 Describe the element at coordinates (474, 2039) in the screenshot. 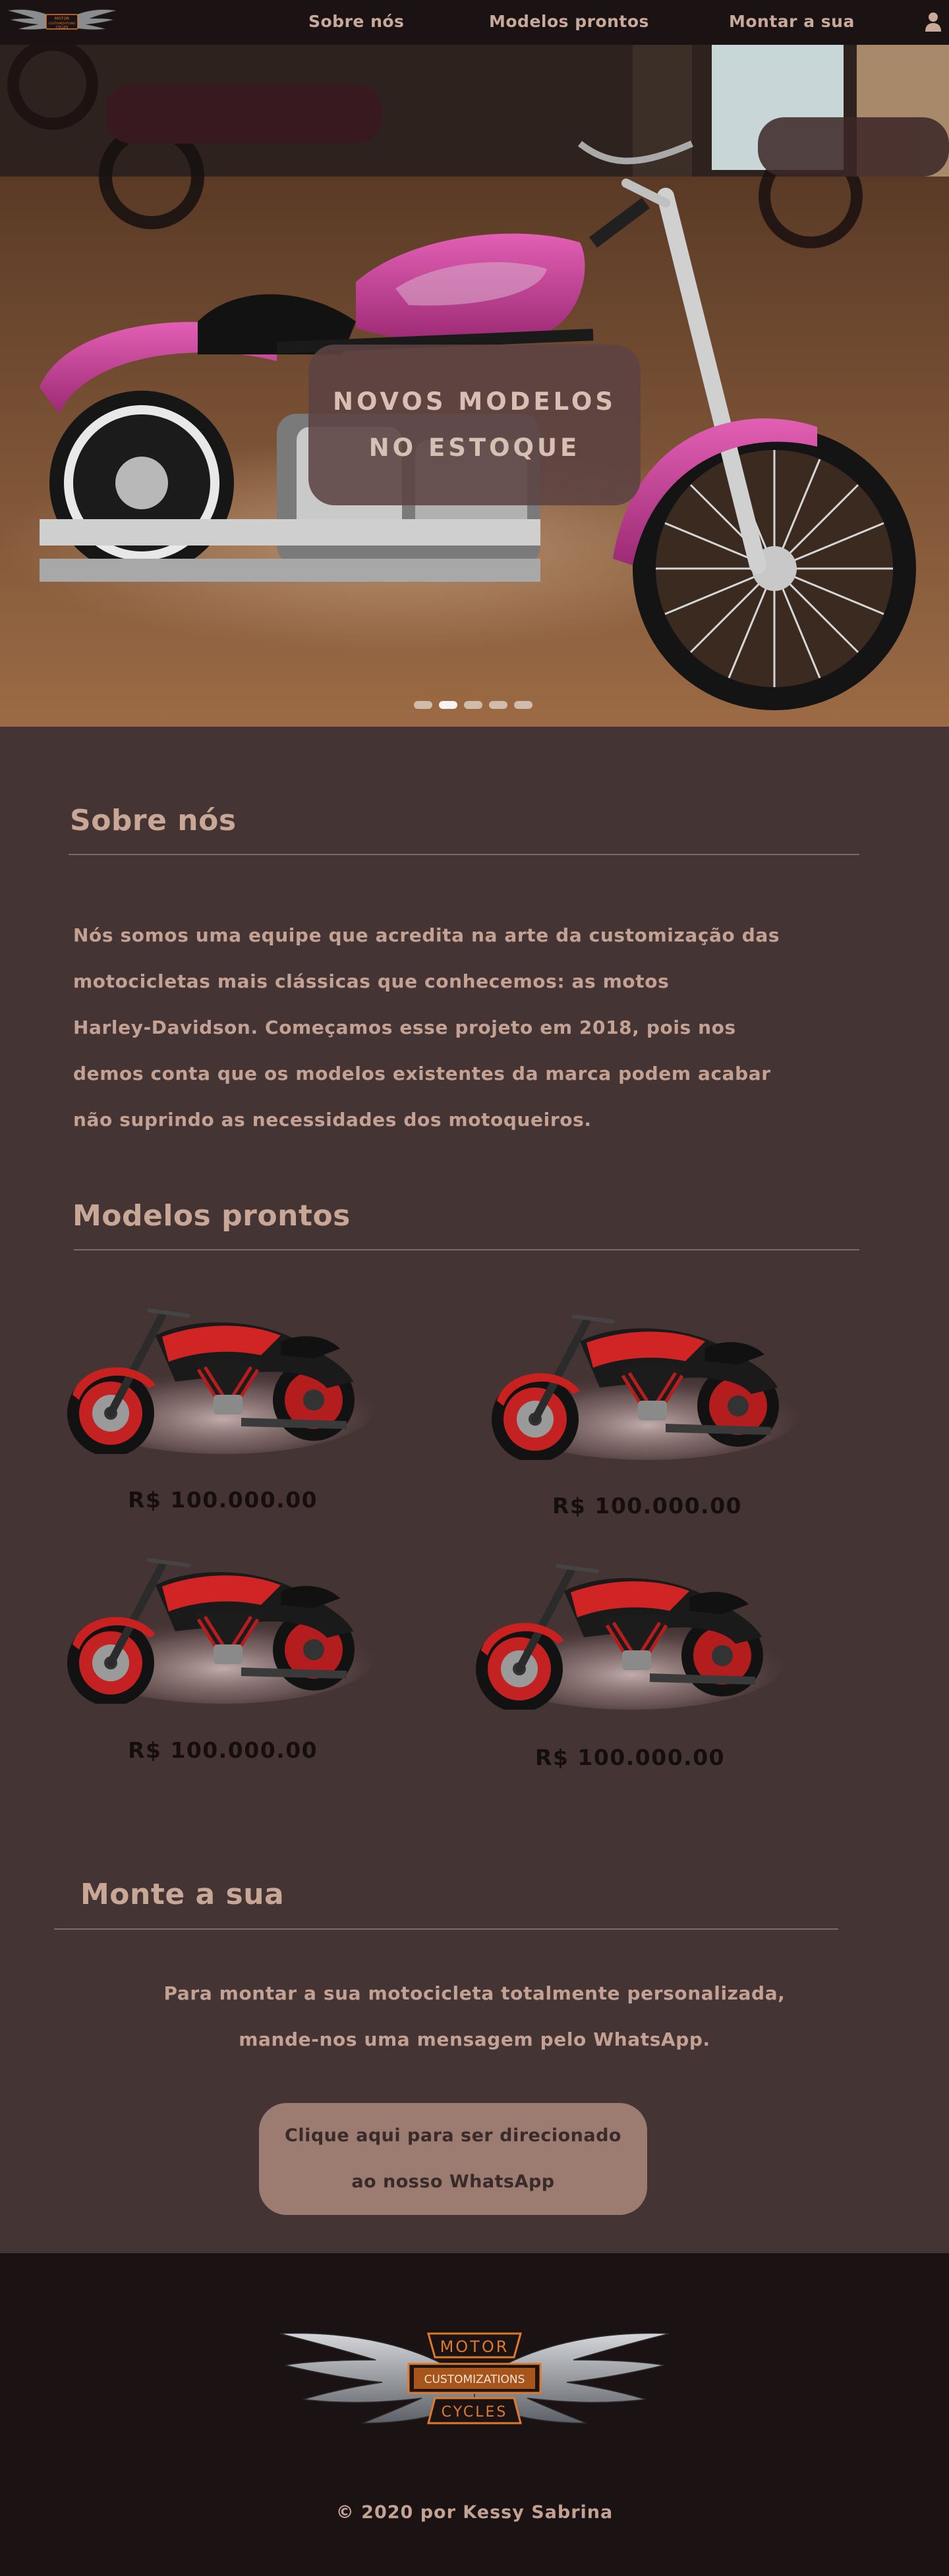

I see `monte-line-2: mande-nos uma mensagem pelo WhatsApp.` at that location.